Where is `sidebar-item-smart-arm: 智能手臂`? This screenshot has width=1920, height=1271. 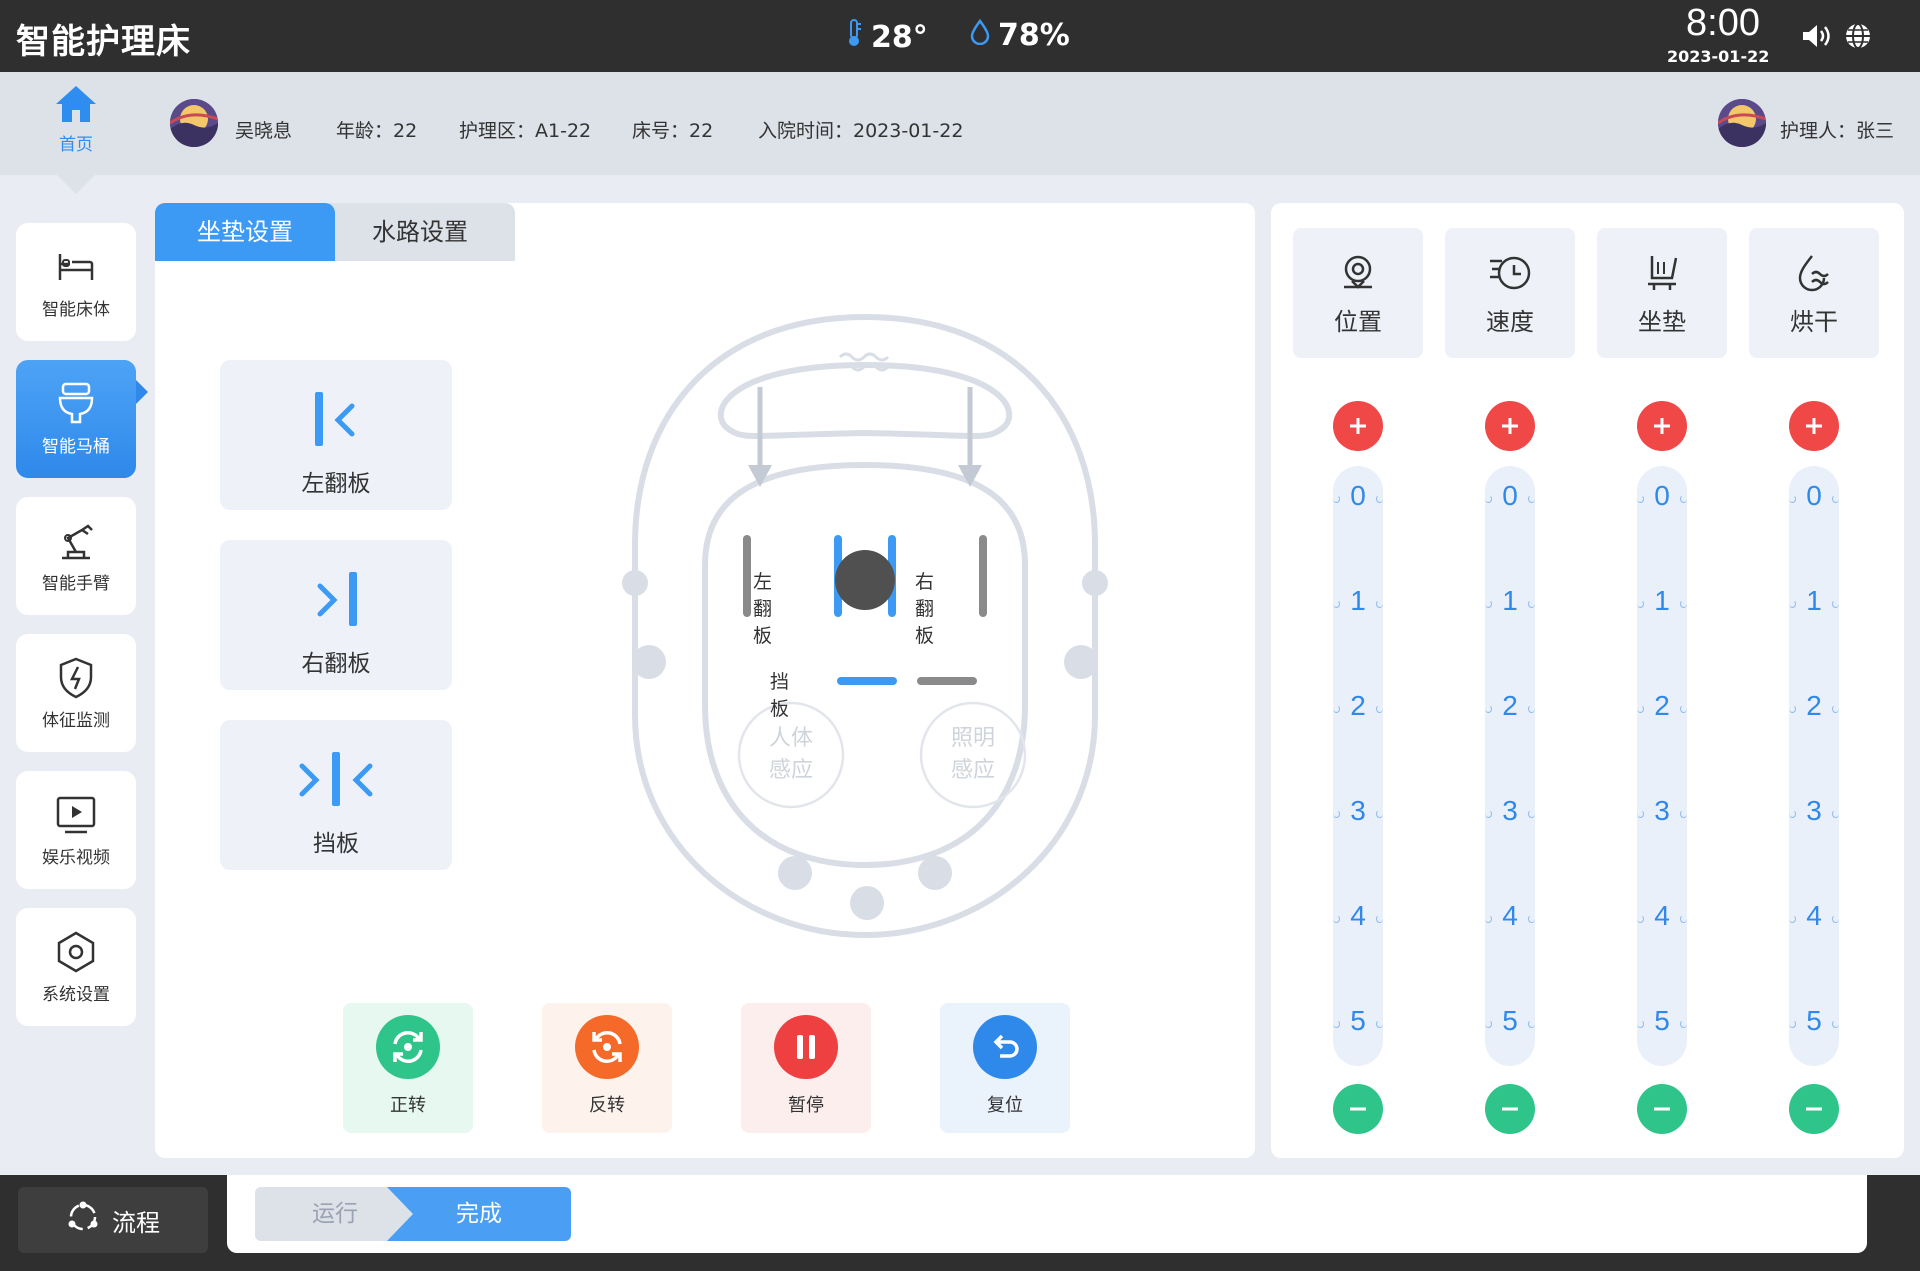
sidebar-item-smart-arm: 智能手臂 is located at coordinates (76, 556).